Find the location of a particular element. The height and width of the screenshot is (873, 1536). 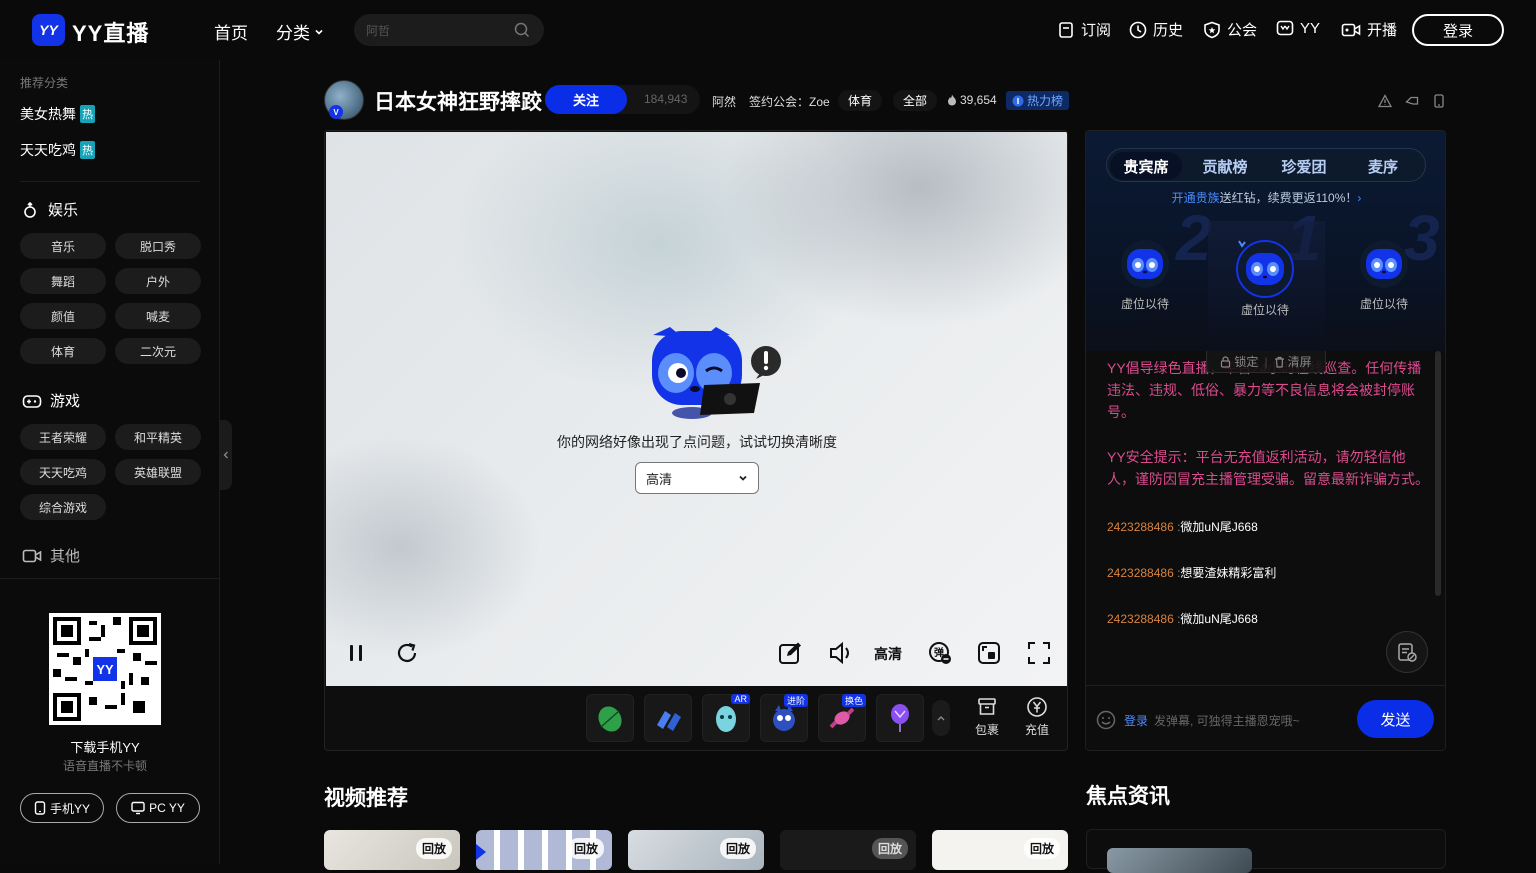

all-tag: 全部 is located at coordinates (915, 100).